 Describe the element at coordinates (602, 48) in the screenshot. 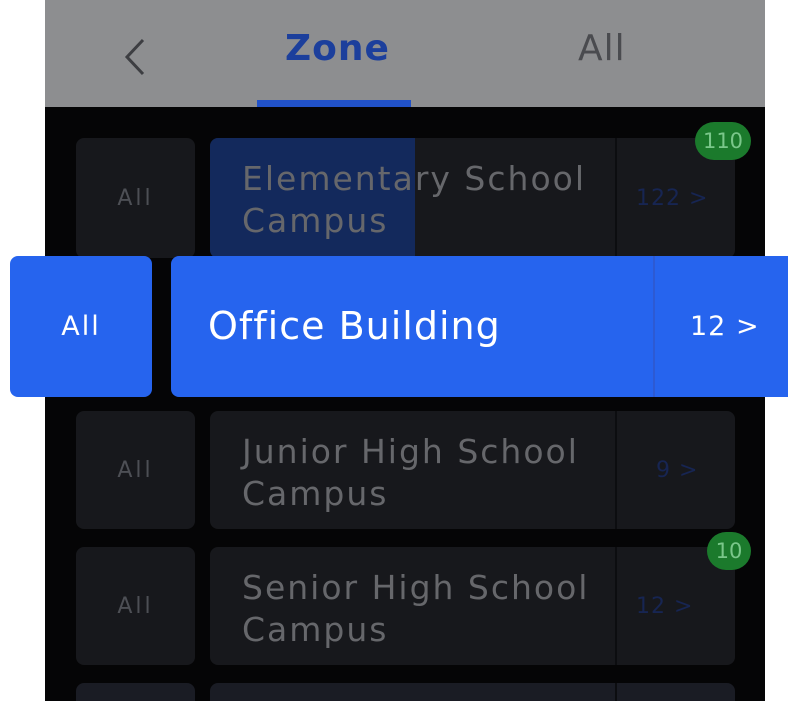

I see `tab-all: All` at that location.